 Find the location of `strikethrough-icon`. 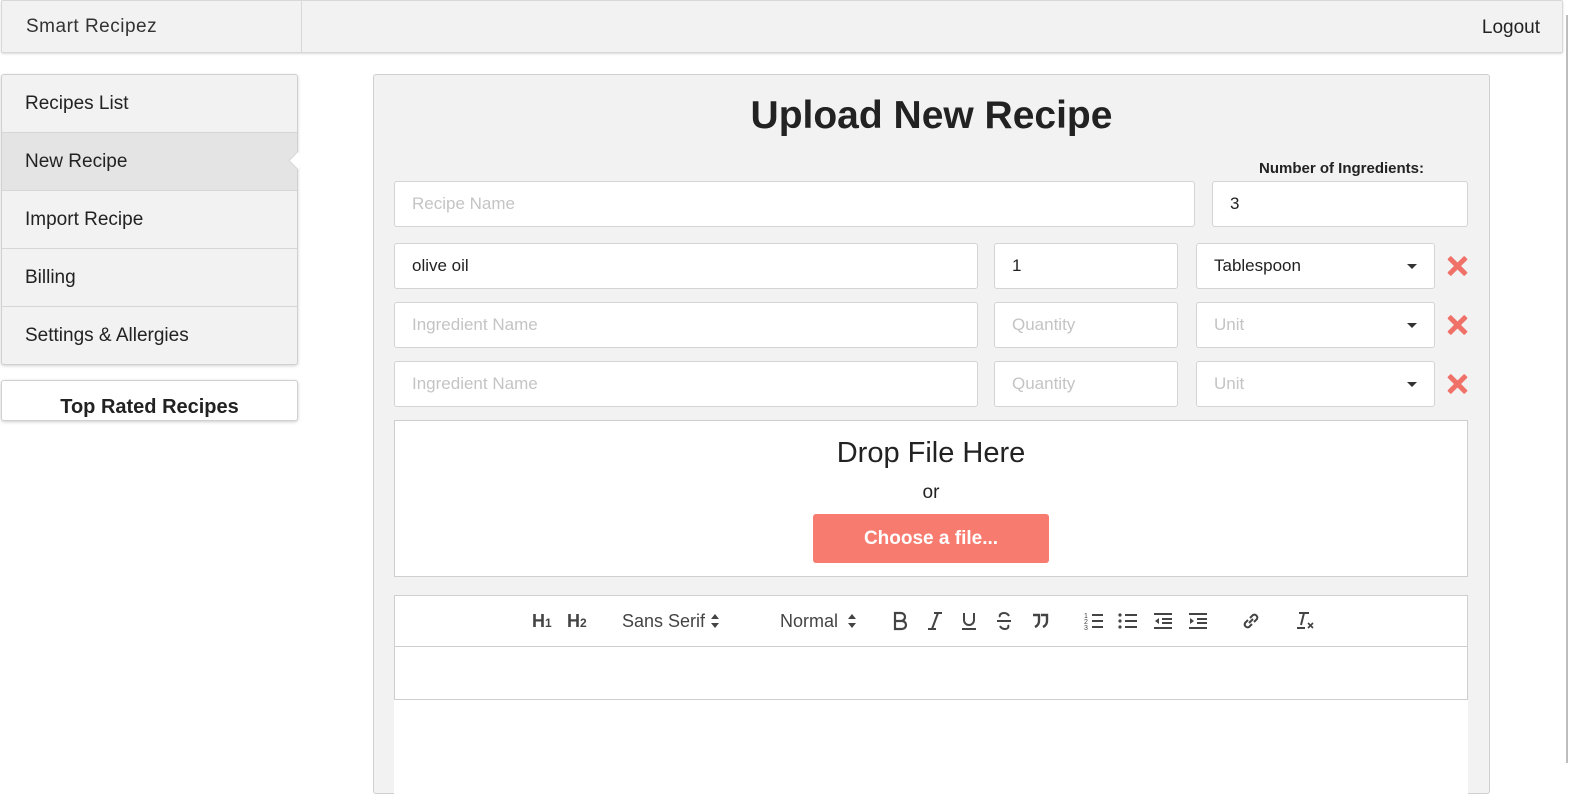

strikethrough-icon is located at coordinates (1004, 621).